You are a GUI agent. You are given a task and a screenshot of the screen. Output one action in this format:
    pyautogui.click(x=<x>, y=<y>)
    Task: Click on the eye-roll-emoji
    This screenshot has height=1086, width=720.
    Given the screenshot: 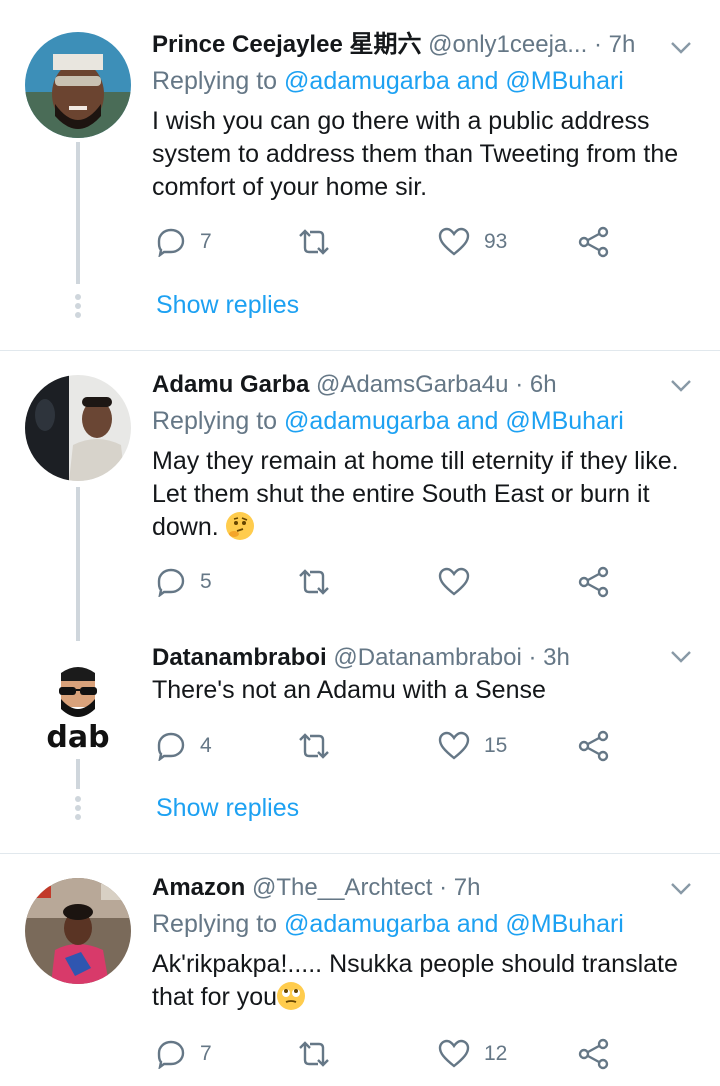 What is the action you would take?
    pyautogui.click(x=291, y=996)
    